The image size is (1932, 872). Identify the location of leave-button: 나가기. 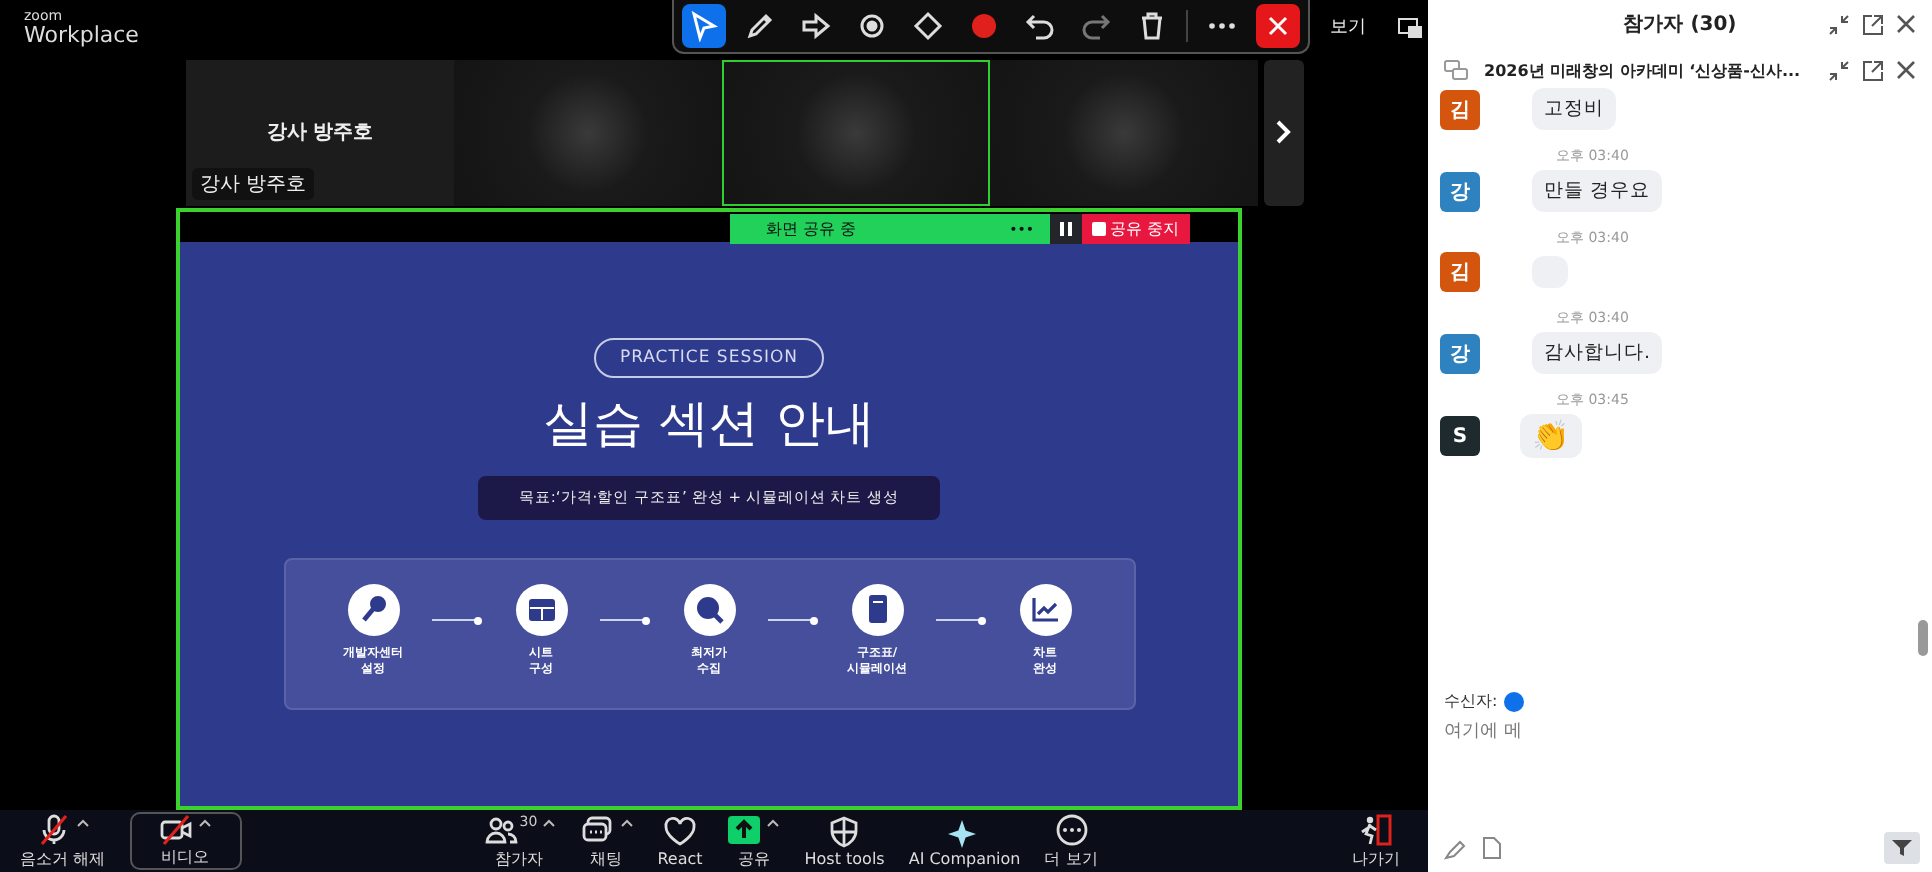
(1376, 841).